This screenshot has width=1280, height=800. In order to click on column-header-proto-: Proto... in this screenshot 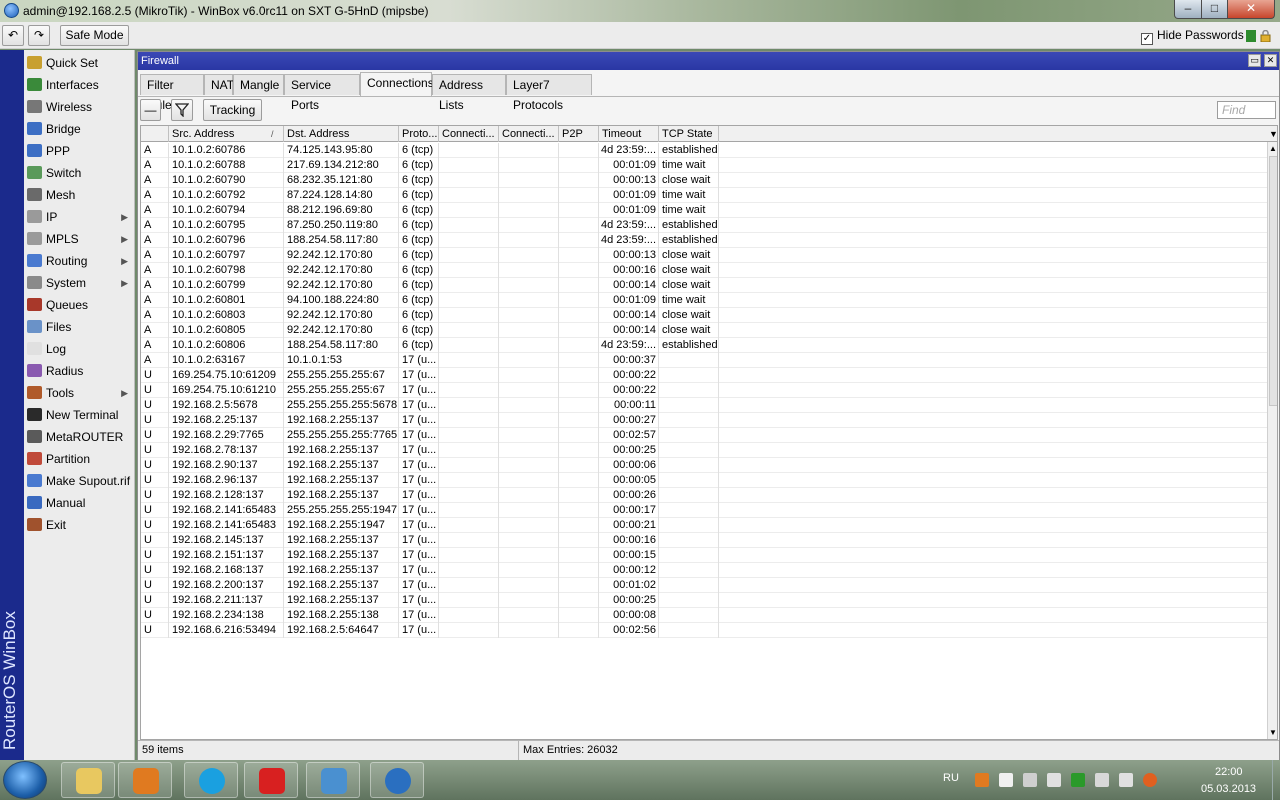, I will do `click(419, 134)`.